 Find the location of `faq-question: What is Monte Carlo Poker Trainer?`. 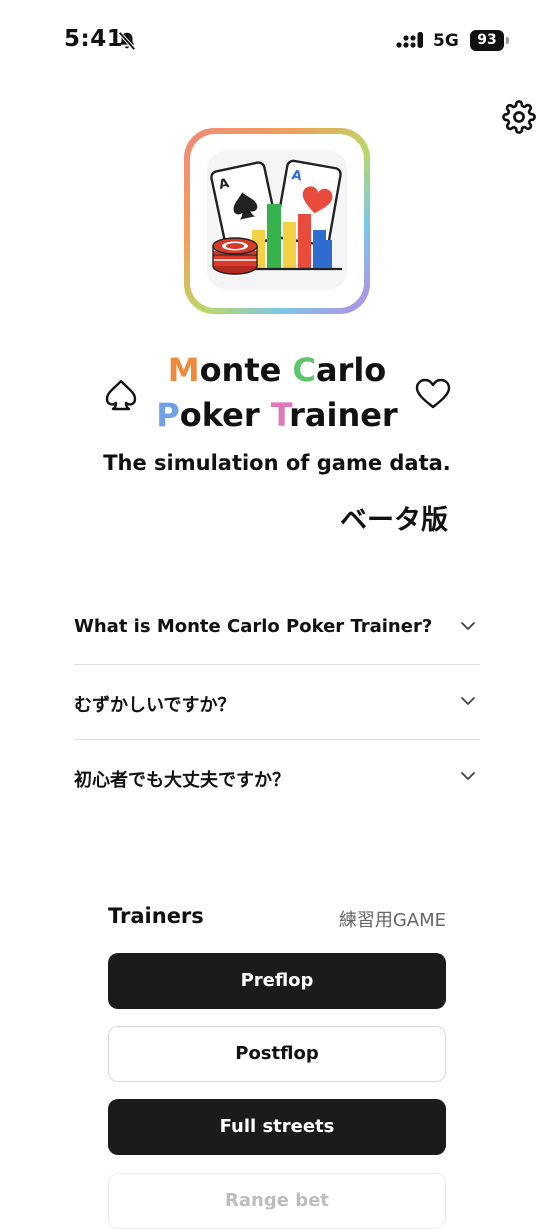

faq-question: What is Monte Carlo Poker Trainer? is located at coordinates (253, 626).